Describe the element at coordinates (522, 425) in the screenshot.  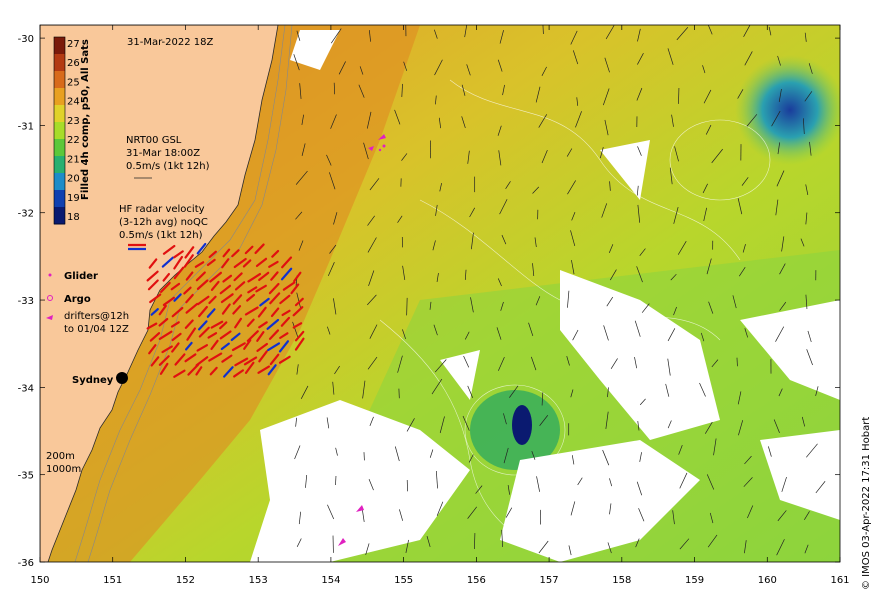
I see `cold-core` at that location.